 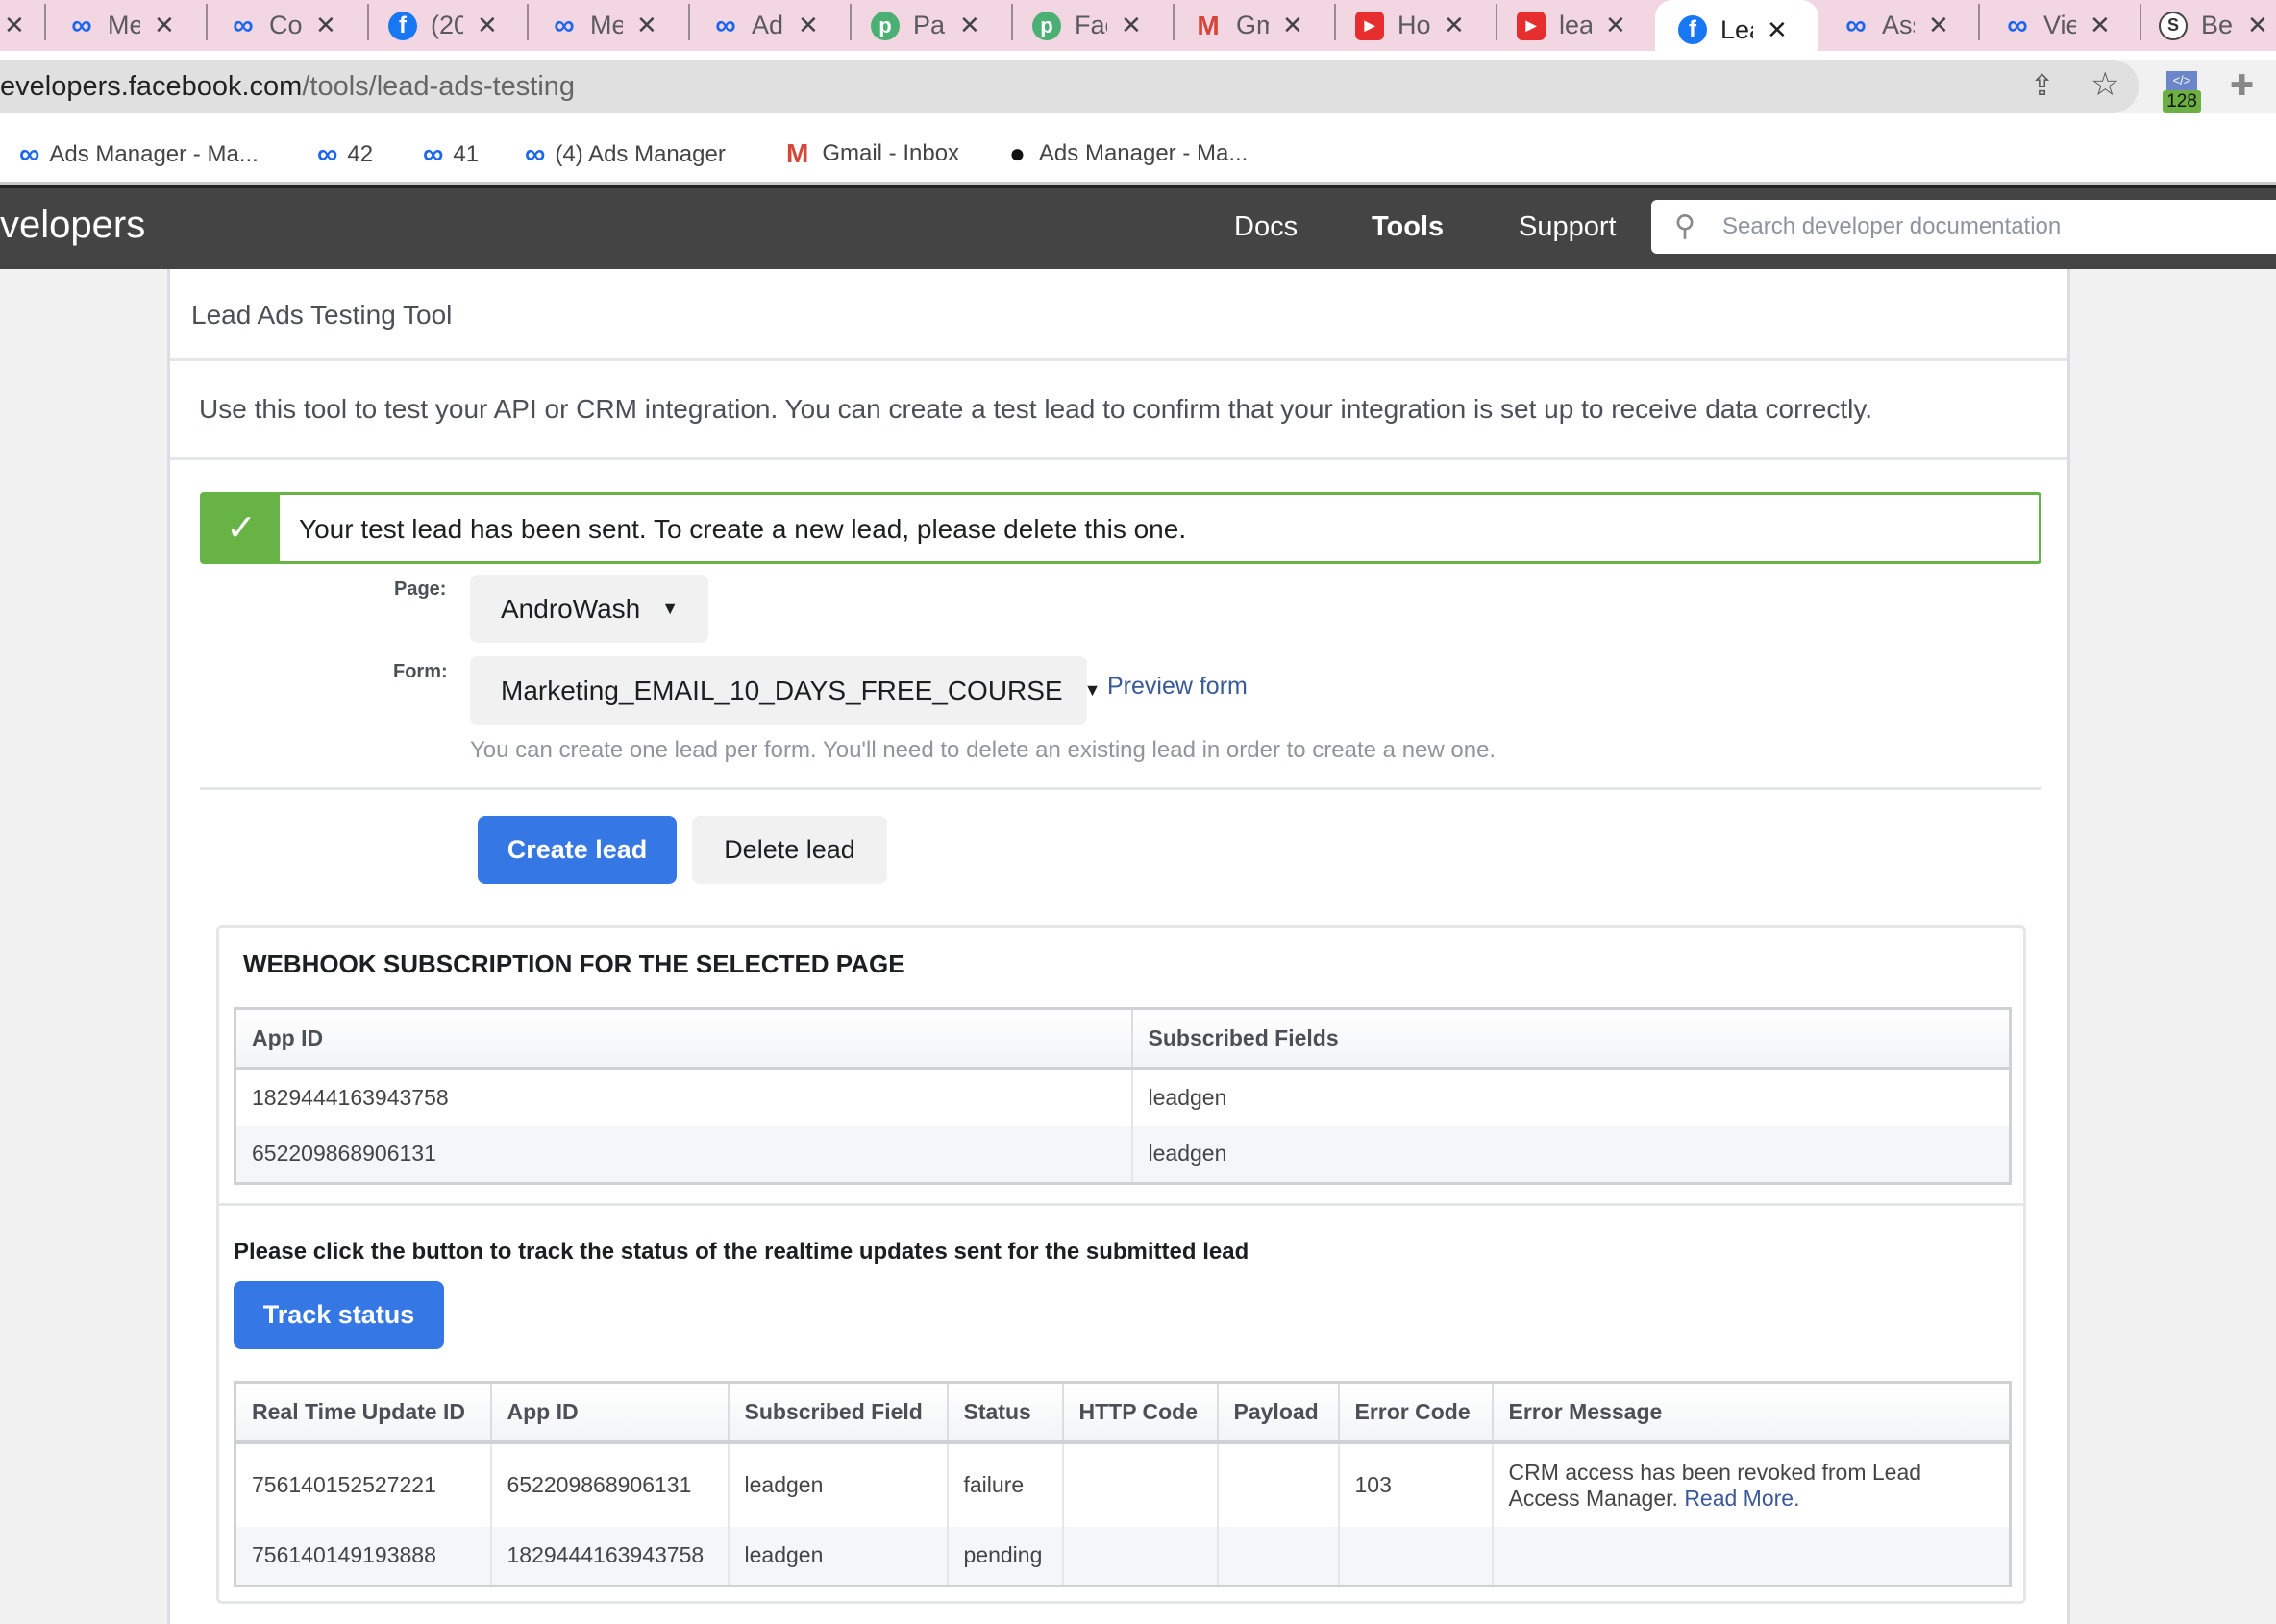 I want to click on brand-logo-text: velopers, so click(x=73, y=225).